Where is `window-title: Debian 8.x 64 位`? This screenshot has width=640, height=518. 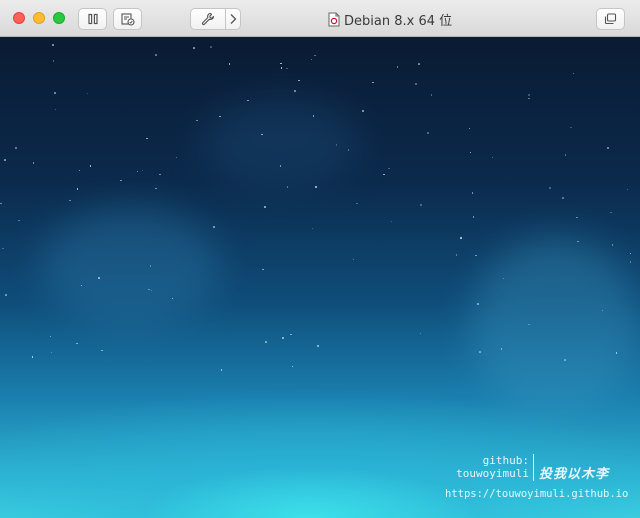 window-title: Debian 8.x 64 位 is located at coordinates (390, 19).